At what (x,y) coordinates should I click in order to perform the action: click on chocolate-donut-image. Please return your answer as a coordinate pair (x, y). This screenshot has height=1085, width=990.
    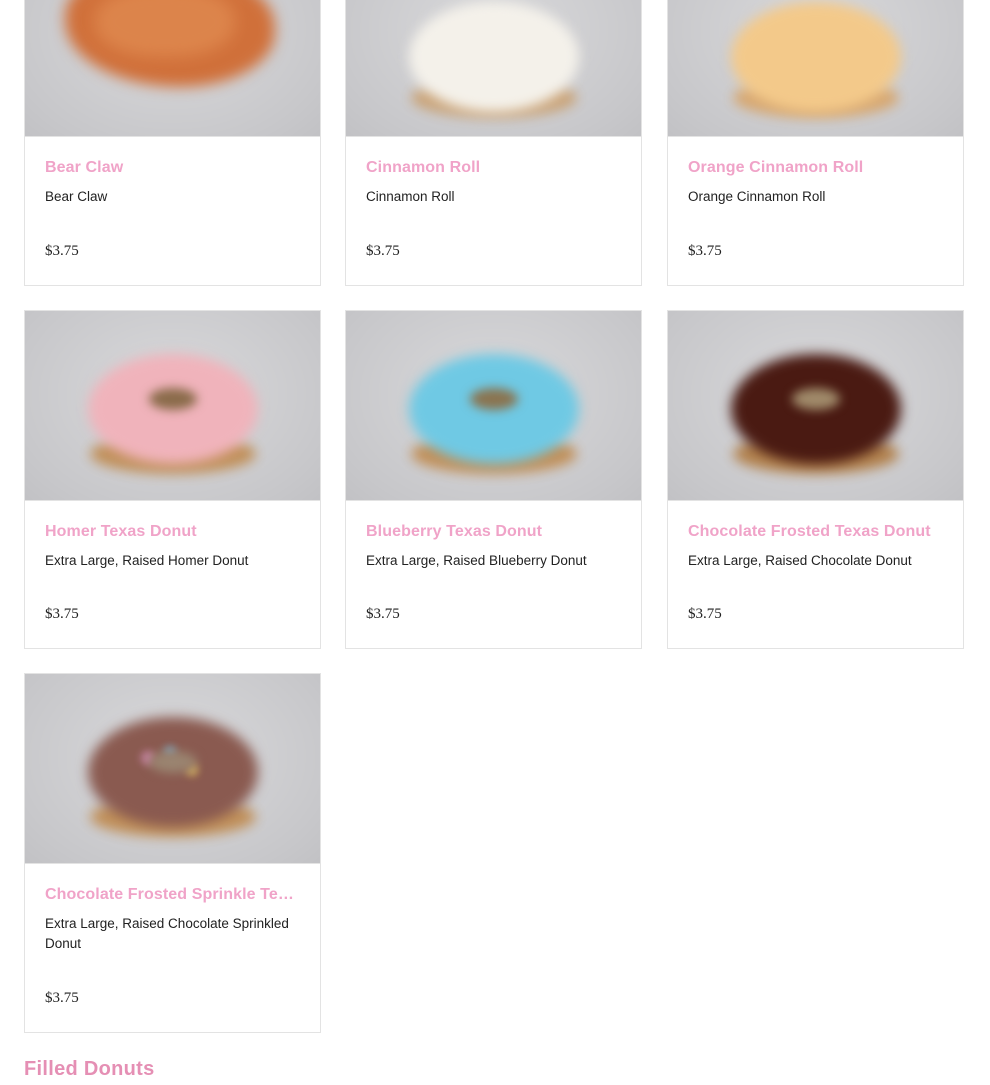
    Looking at the image, I should click on (815, 406).